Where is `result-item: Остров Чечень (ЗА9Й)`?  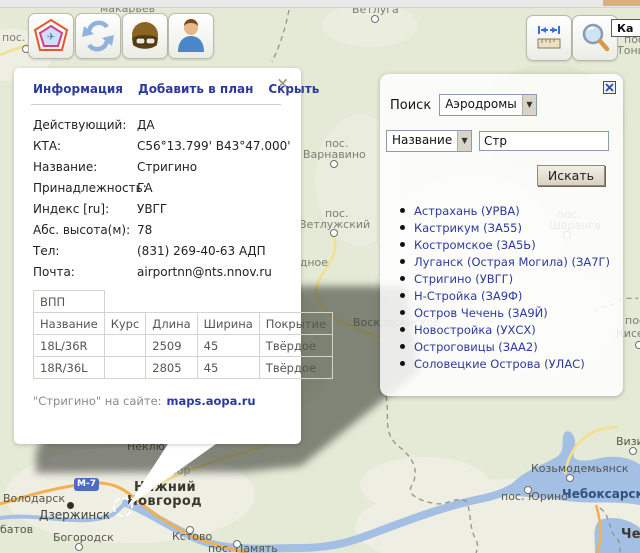
result-item: Остров Чечень (ЗА9Й) is located at coordinates (505, 312).